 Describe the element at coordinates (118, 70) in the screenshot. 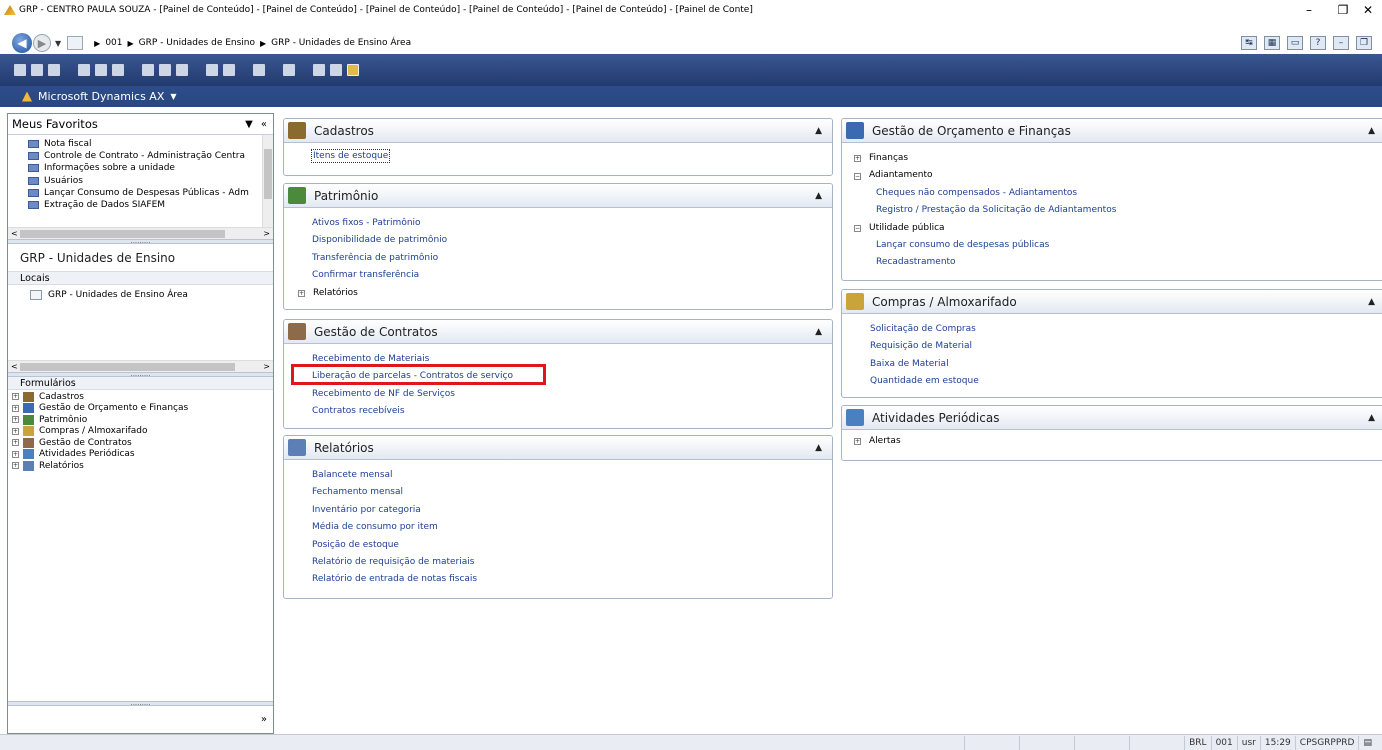

I see `export-icon` at that location.